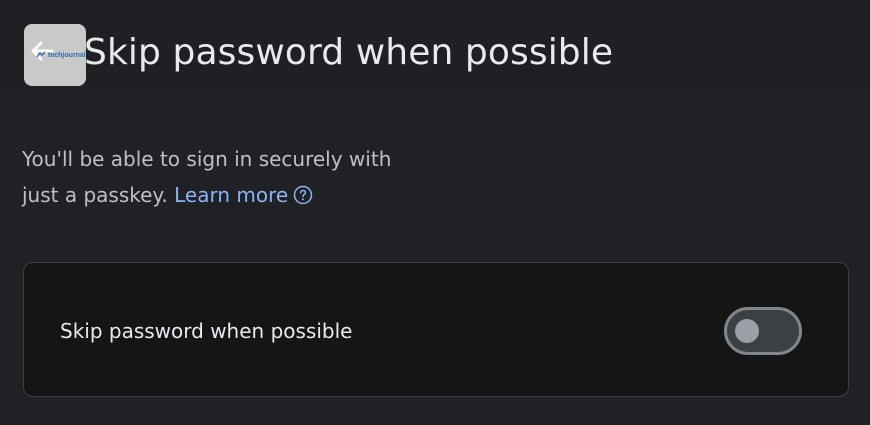 Image resolution: width=870 pixels, height=425 pixels. I want to click on setting-label: Skip password when possible, so click(206, 331).